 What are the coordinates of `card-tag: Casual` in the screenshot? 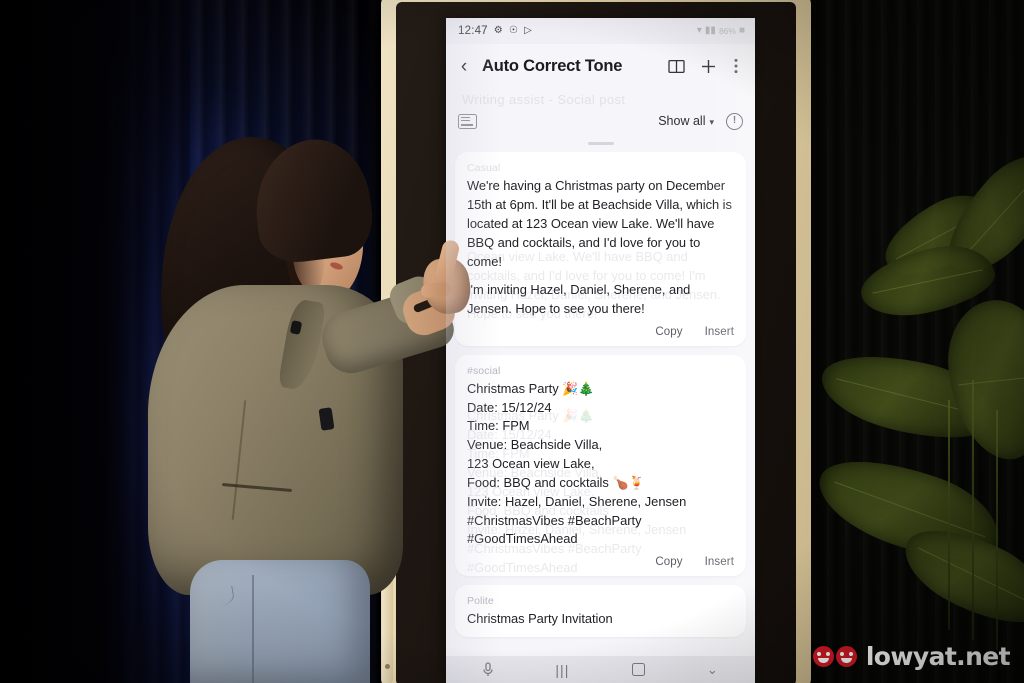 It's located at (484, 168).